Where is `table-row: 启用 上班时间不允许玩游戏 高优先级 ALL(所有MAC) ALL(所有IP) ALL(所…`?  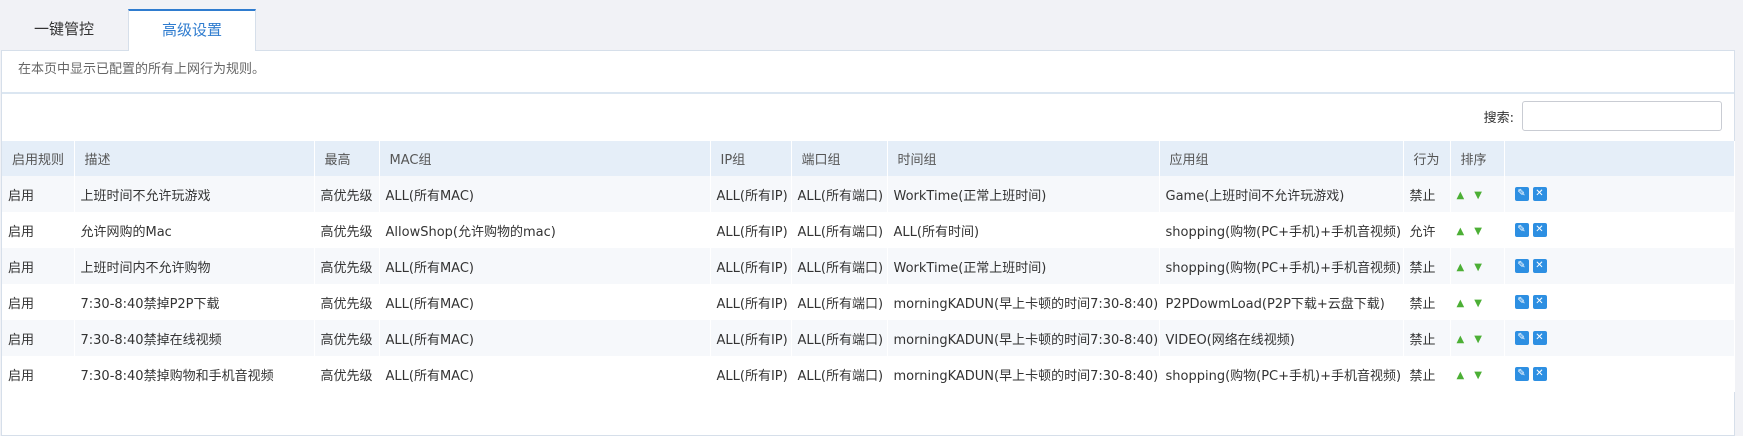
table-row: 启用 上班时间不允许玩游戏 高优先级 ALL(所有MAC) ALL(所有IP) ALL(所… is located at coordinates (868, 194).